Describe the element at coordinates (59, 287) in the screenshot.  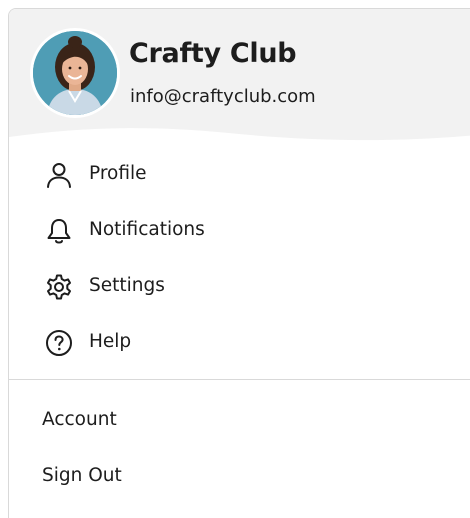
I see `gear-icon` at that location.